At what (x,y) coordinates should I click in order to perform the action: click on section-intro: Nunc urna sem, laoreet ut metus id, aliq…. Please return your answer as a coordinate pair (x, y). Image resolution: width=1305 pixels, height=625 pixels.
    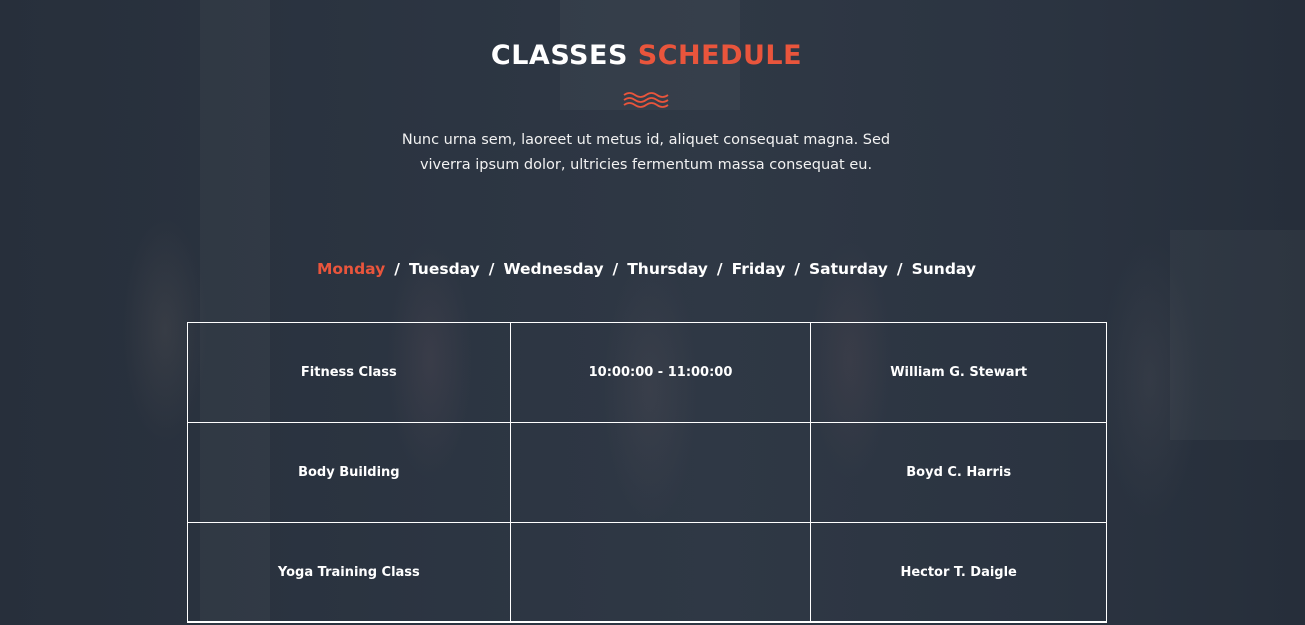
    Looking at the image, I should click on (646, 152).